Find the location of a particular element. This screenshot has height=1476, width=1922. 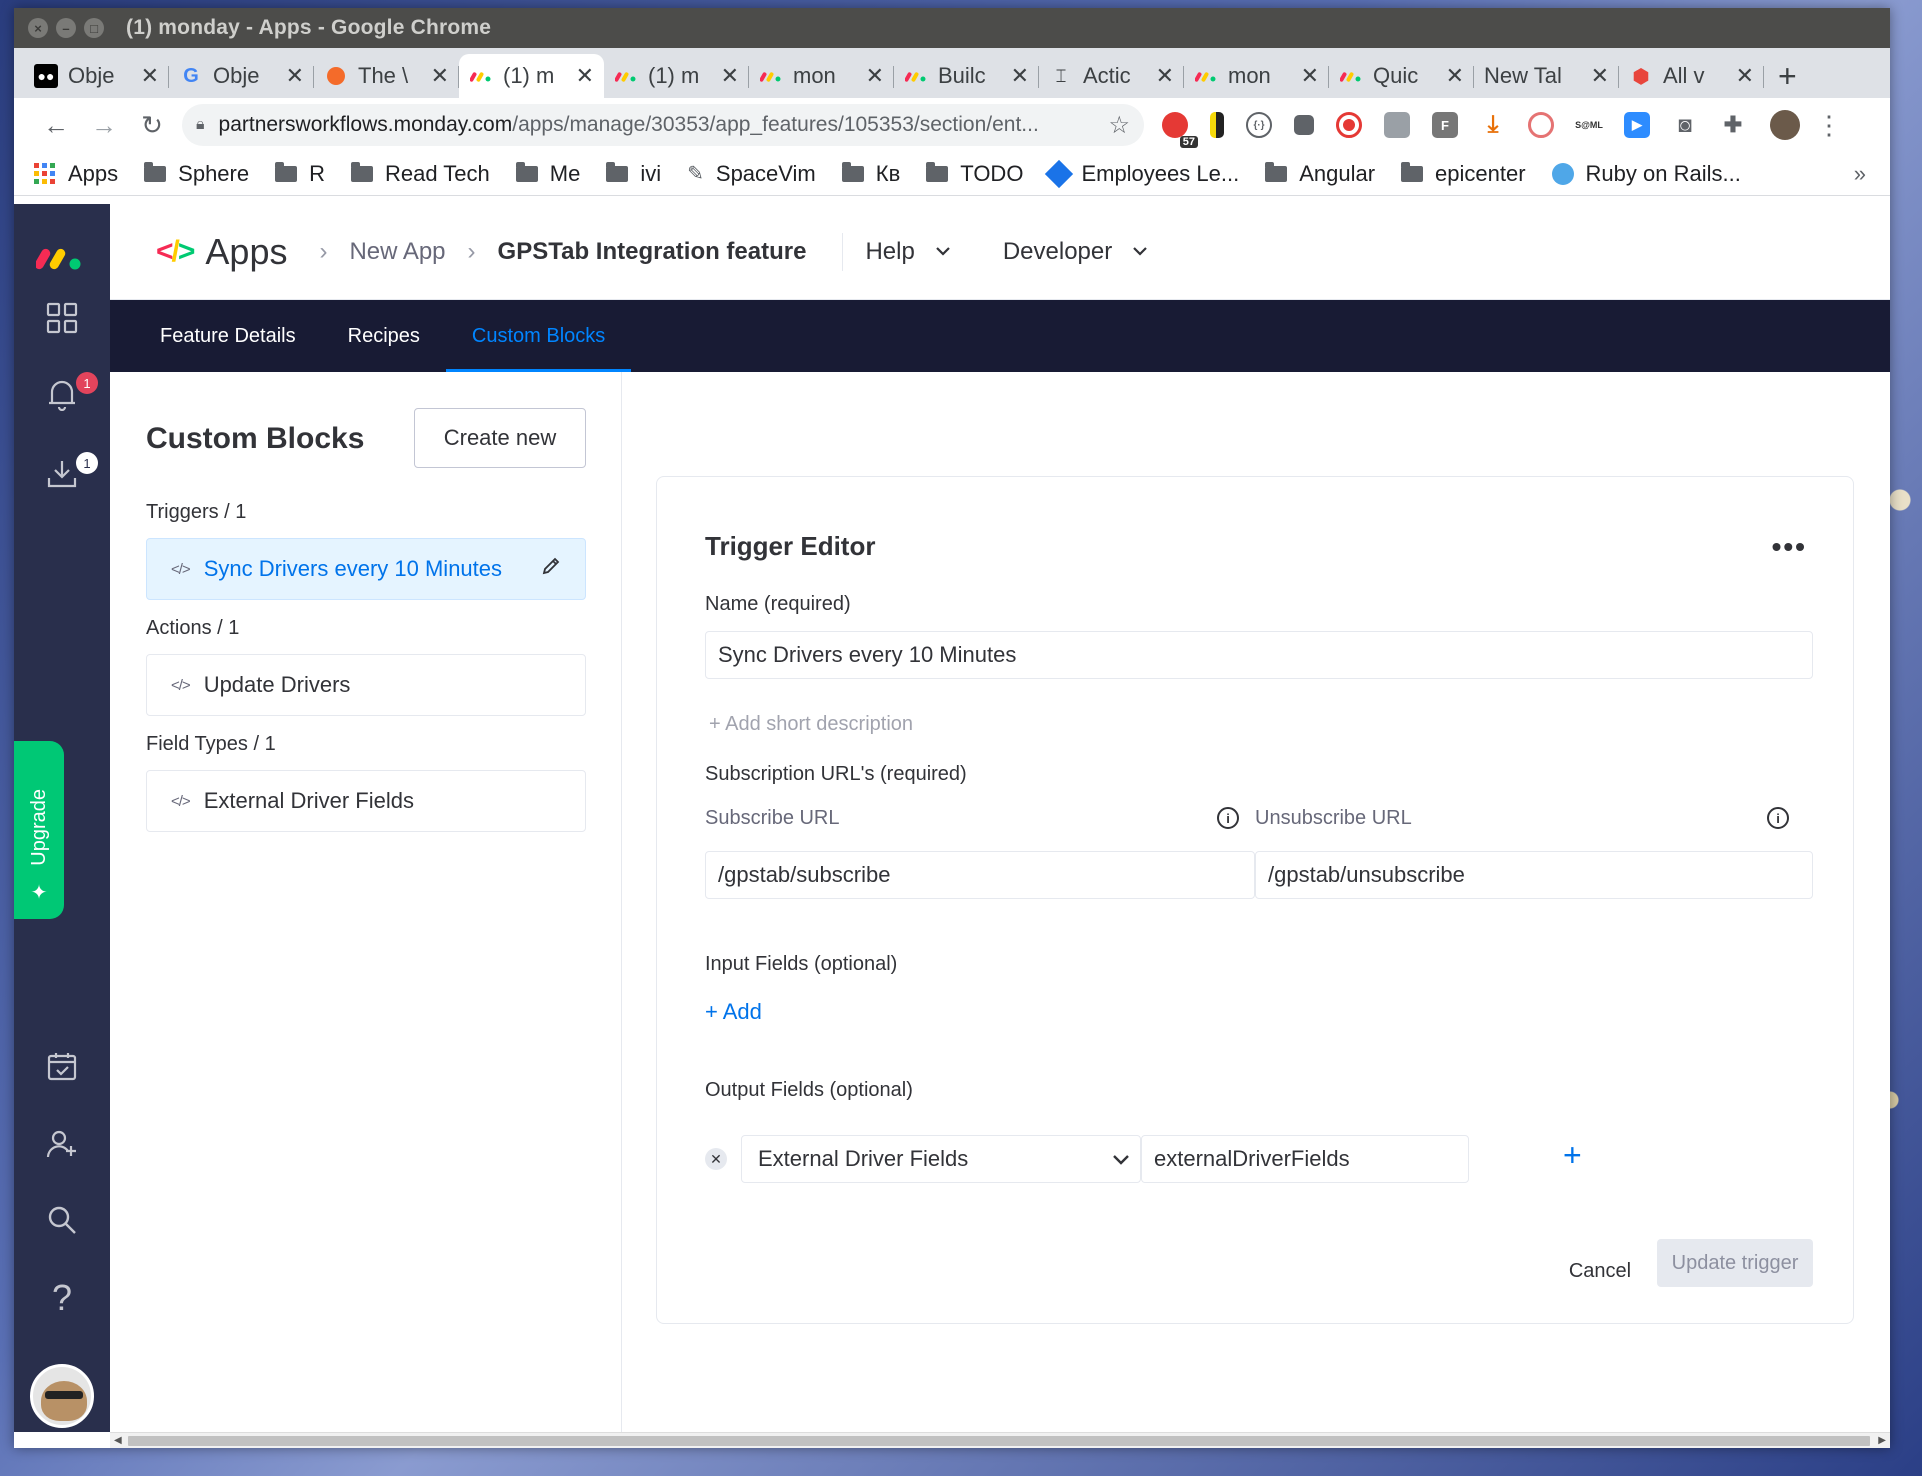

name-input: Sync Drivers every 10 Minutes is located at coordinates (1259, 655).